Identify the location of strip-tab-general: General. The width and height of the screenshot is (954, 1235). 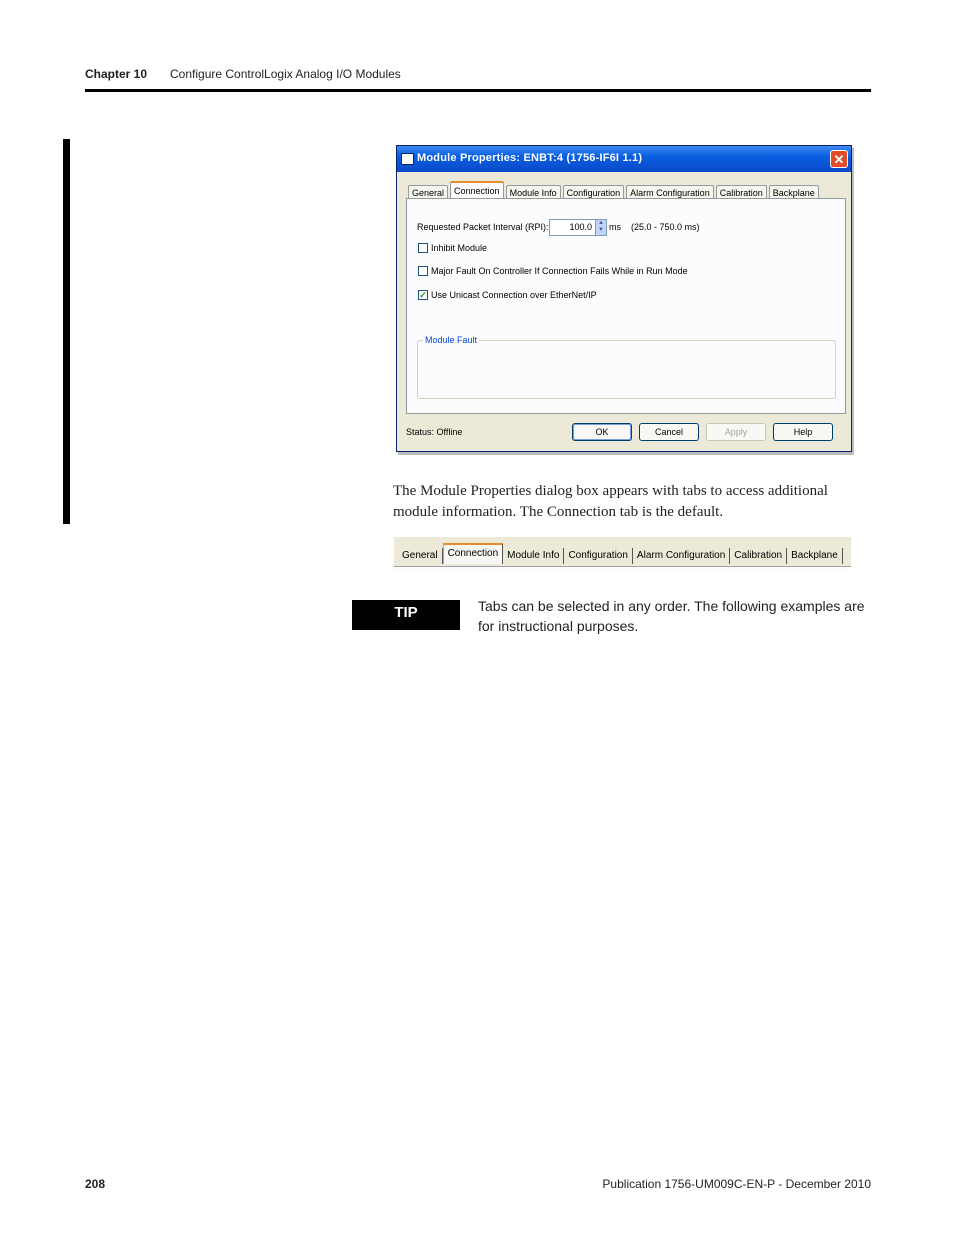
(420, 556).